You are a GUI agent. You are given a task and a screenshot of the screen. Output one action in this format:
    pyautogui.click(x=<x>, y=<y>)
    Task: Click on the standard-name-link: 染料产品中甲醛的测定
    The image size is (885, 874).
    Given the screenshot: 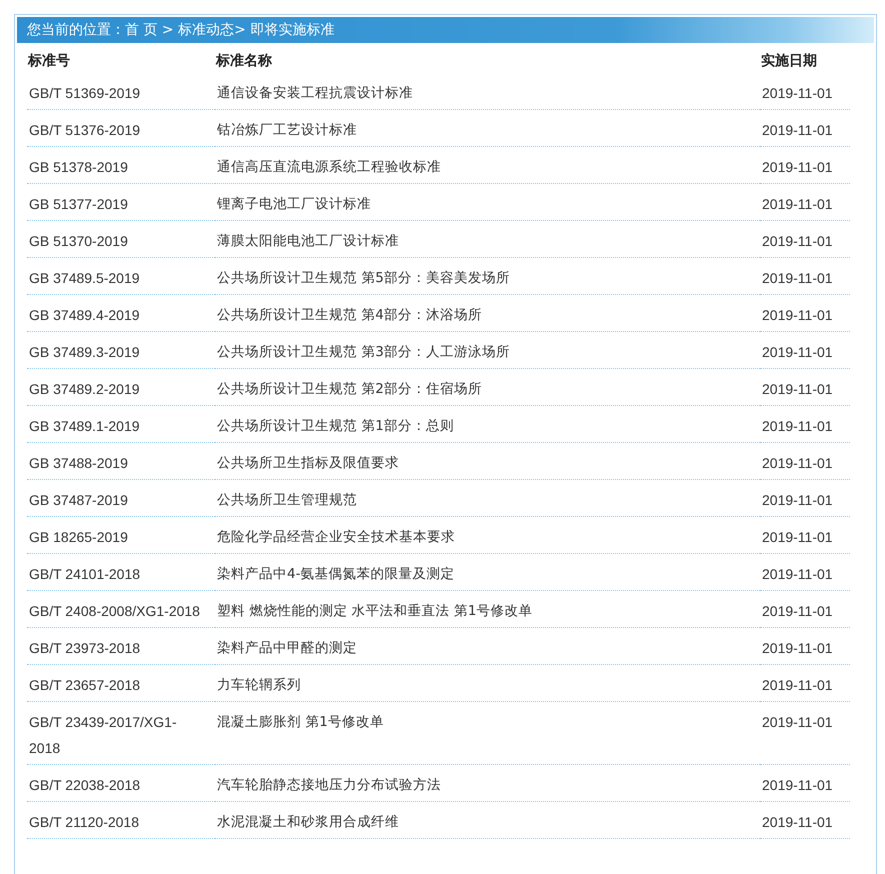 What is the action you would take?
    pyautogui.click(x=287, y=648)
    